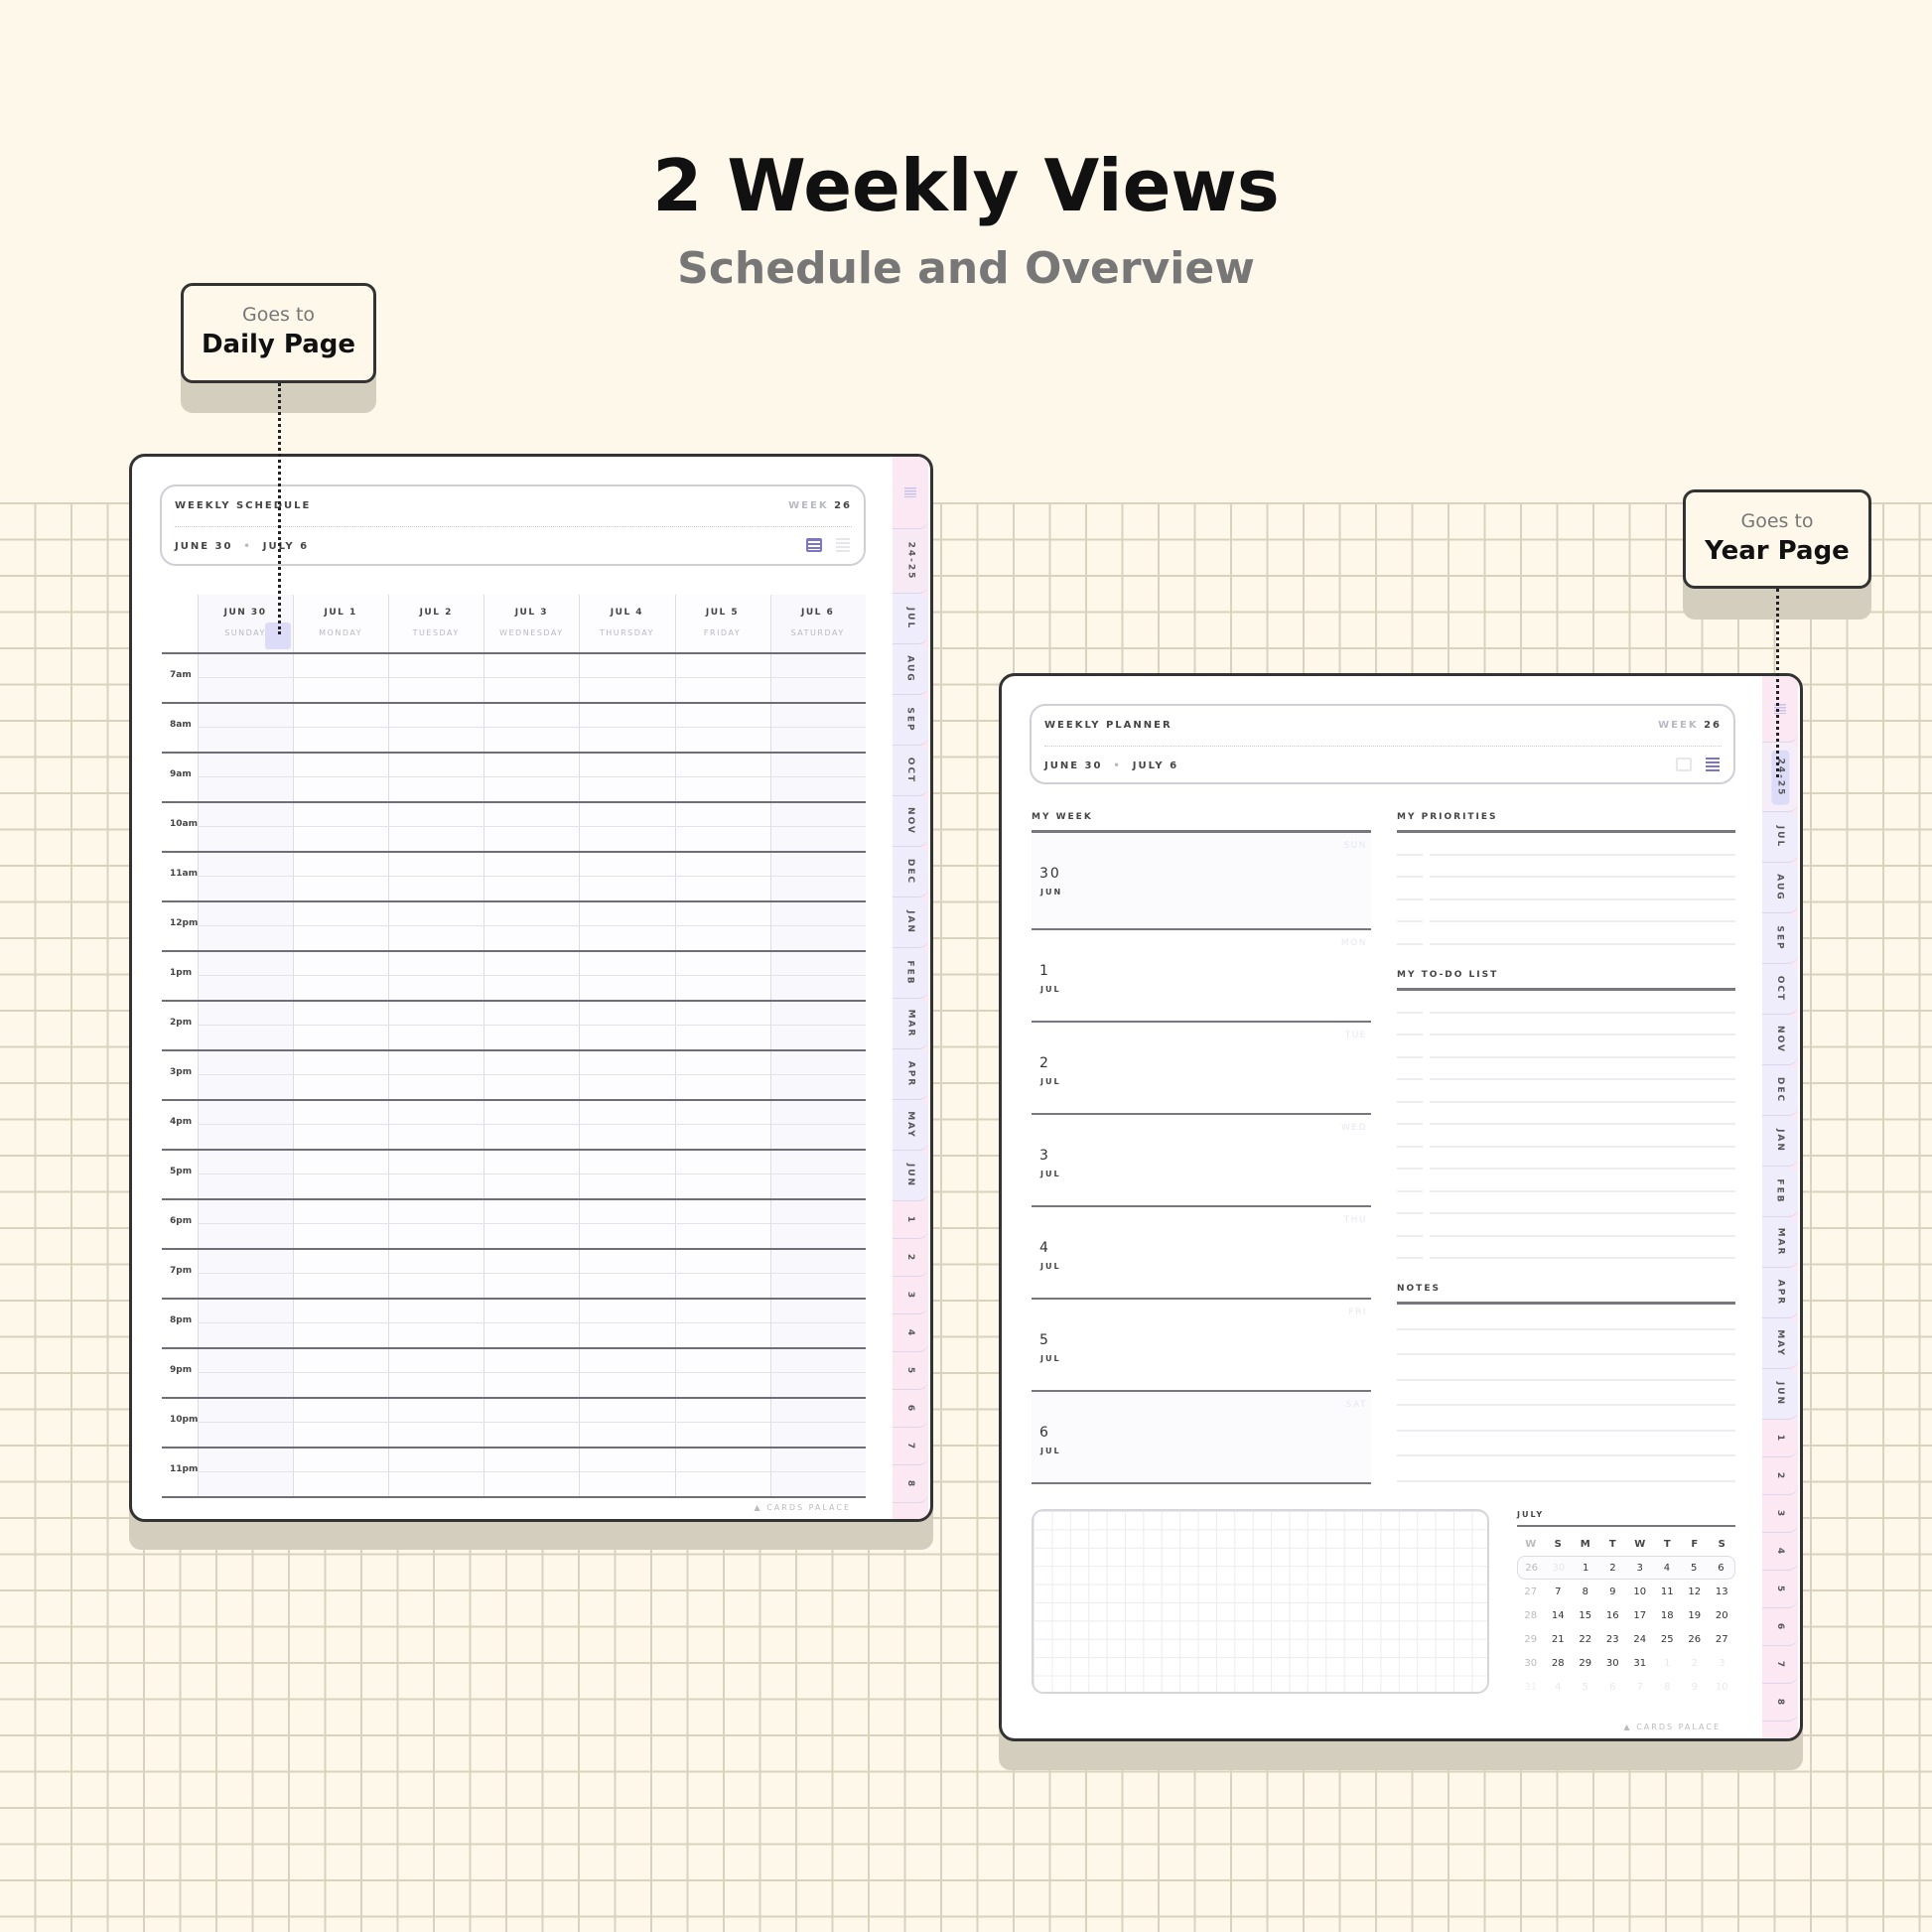 This screenshot has width=1932, height=1932. What do you see at coordinates (1531, 1664) in the screenshot?
I see `week-number: 30` at bounding box center [1531, 1664].